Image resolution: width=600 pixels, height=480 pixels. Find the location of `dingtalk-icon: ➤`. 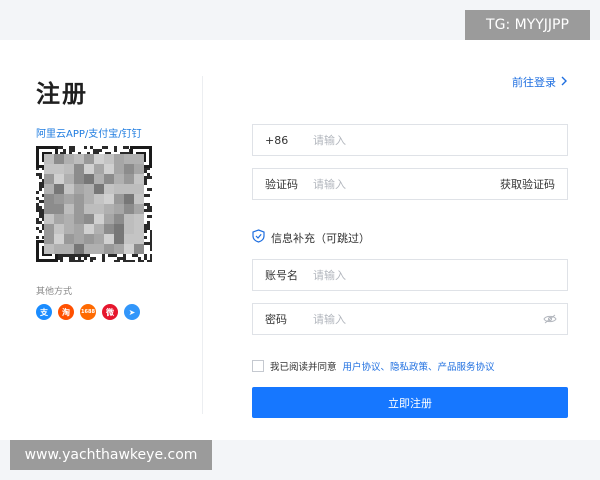

dingtalk-icon: ➤ is located at coordinates (132, 312).